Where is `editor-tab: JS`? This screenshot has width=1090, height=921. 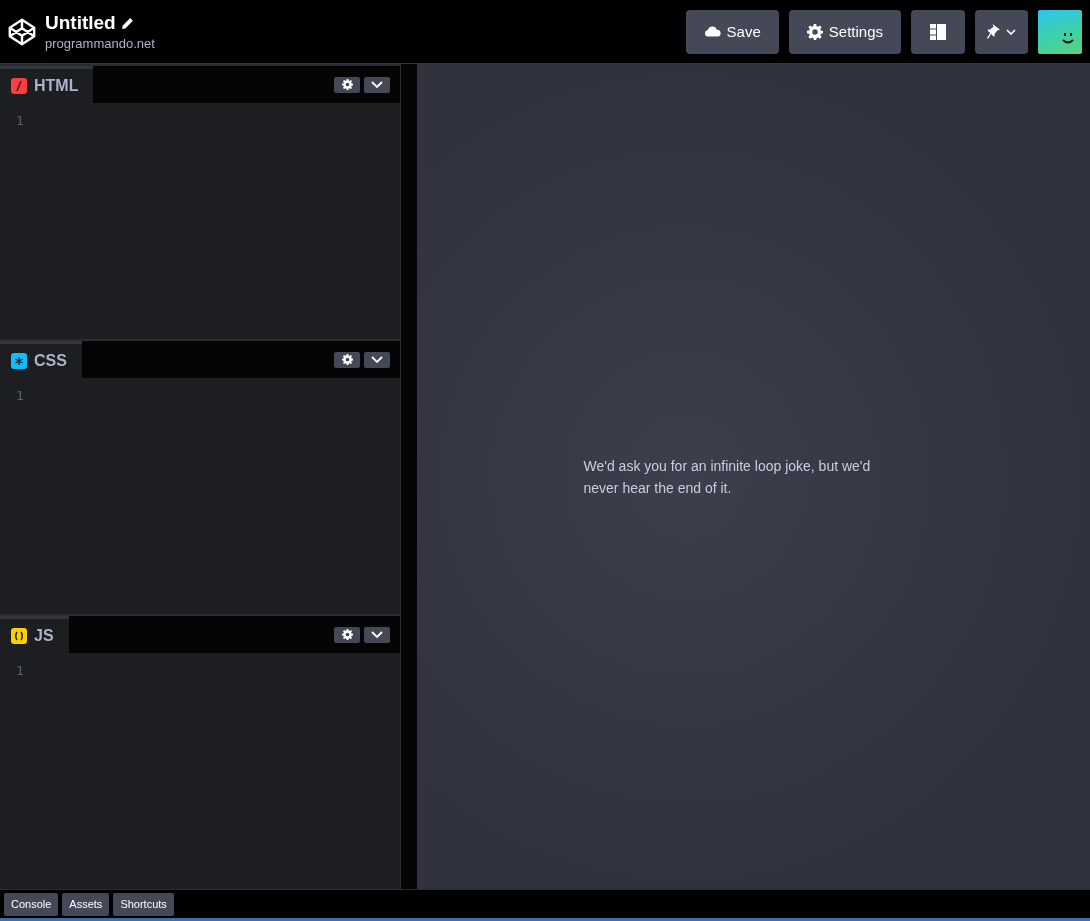 editor-tab: JS is located at coordinates (34, 634).